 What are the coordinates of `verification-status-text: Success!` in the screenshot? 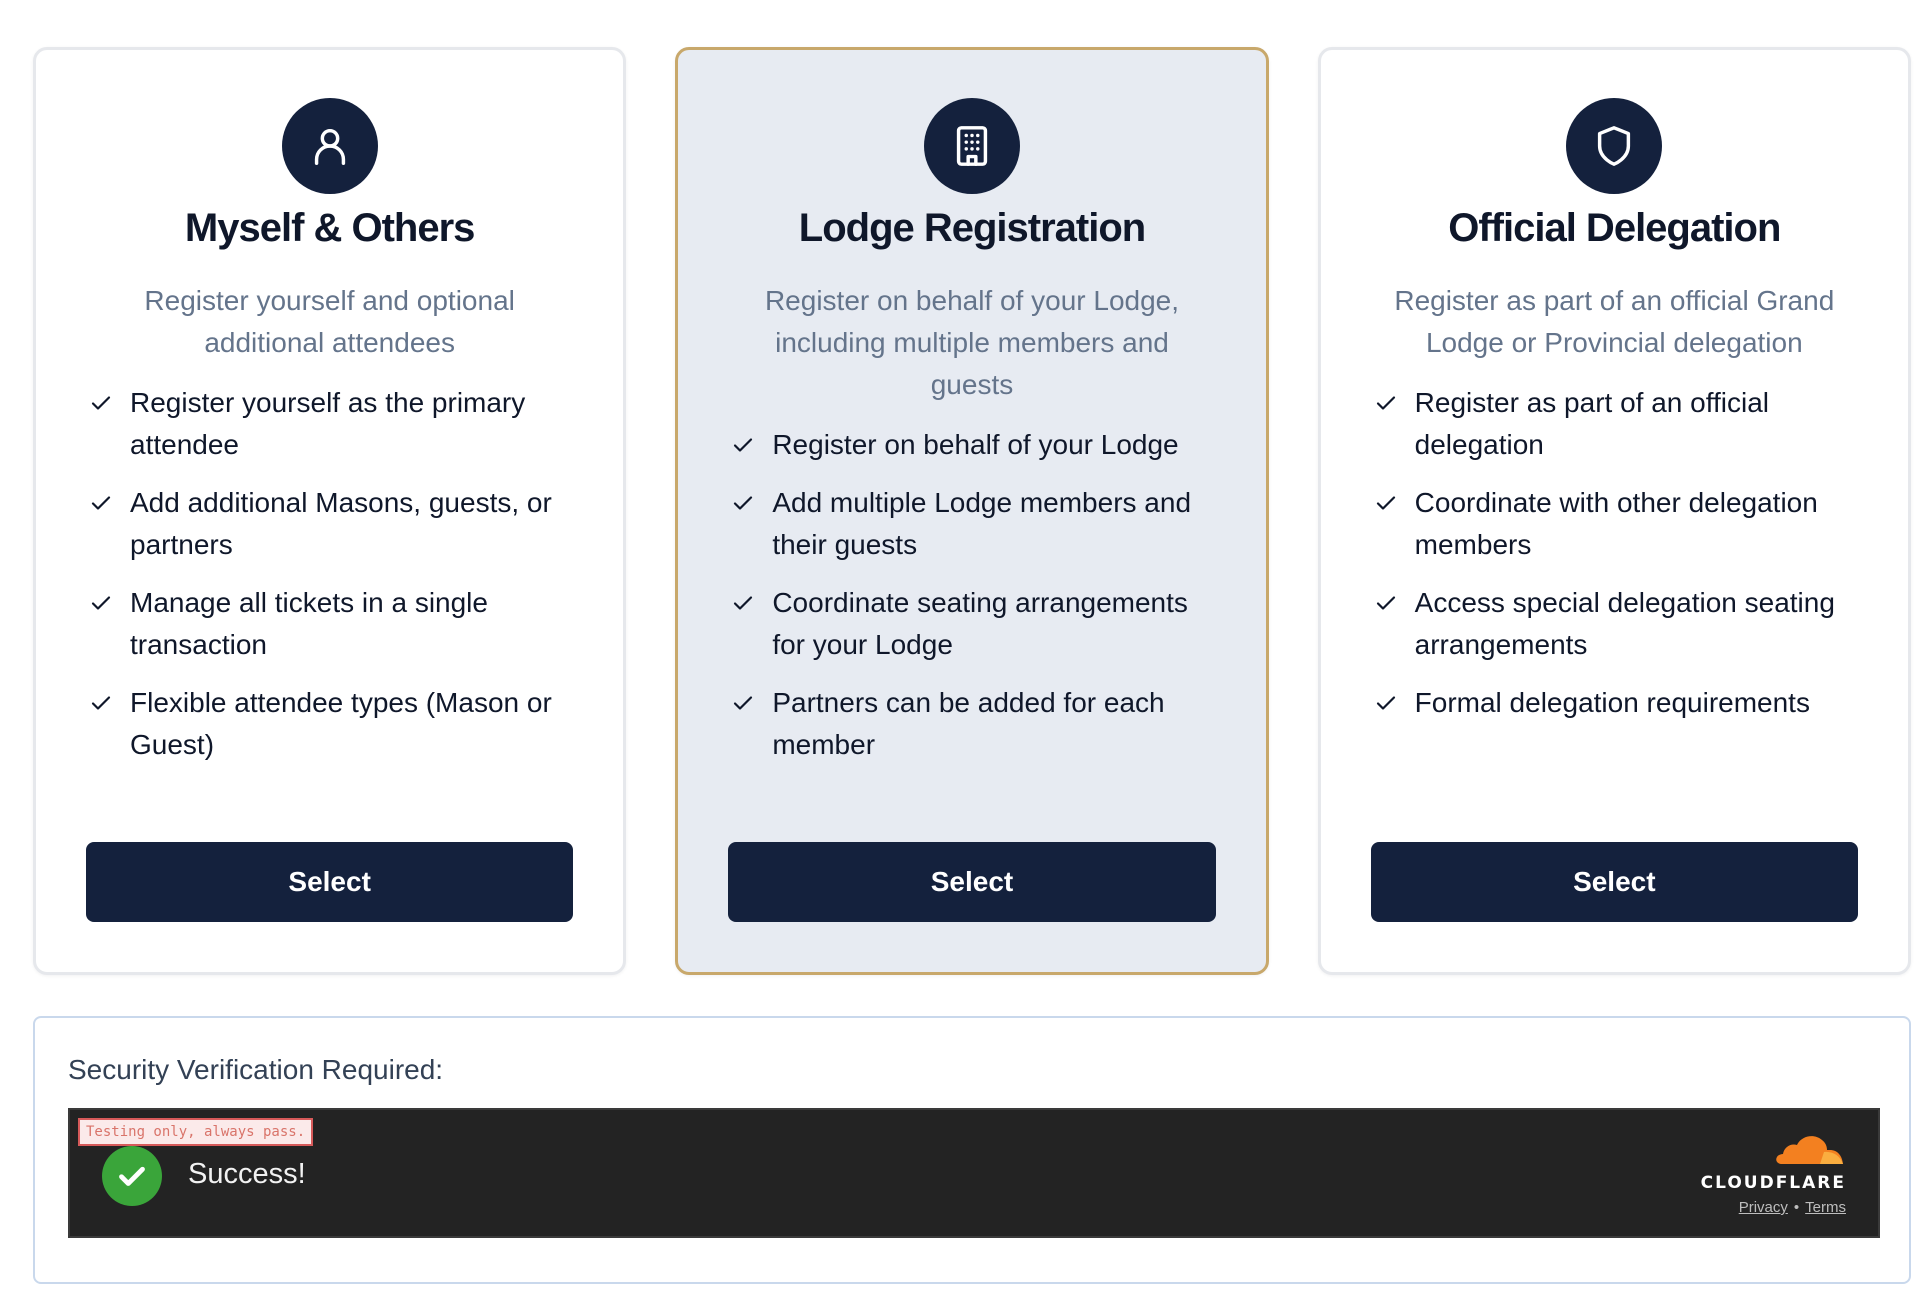 It's located at (247, 1174).